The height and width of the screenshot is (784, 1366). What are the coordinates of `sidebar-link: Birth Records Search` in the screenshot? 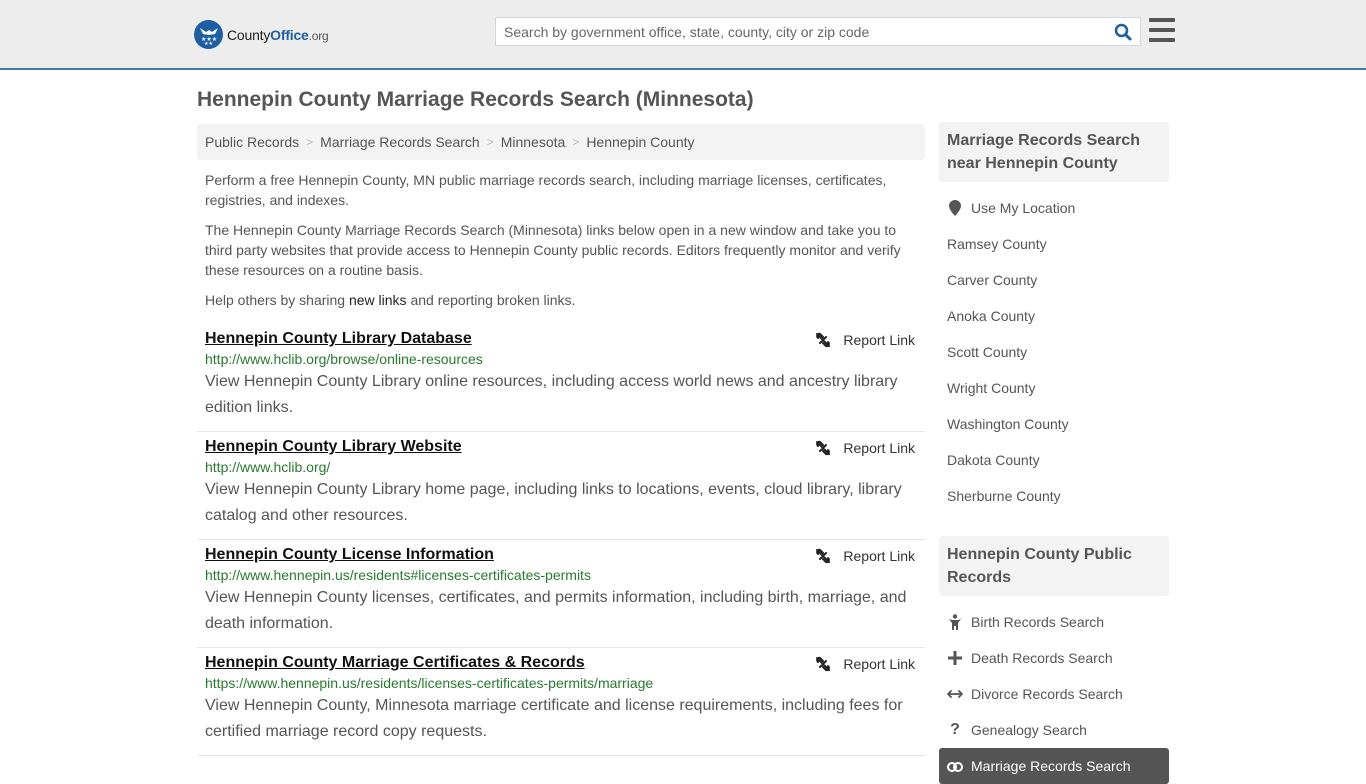 It's located at (1037, 622).